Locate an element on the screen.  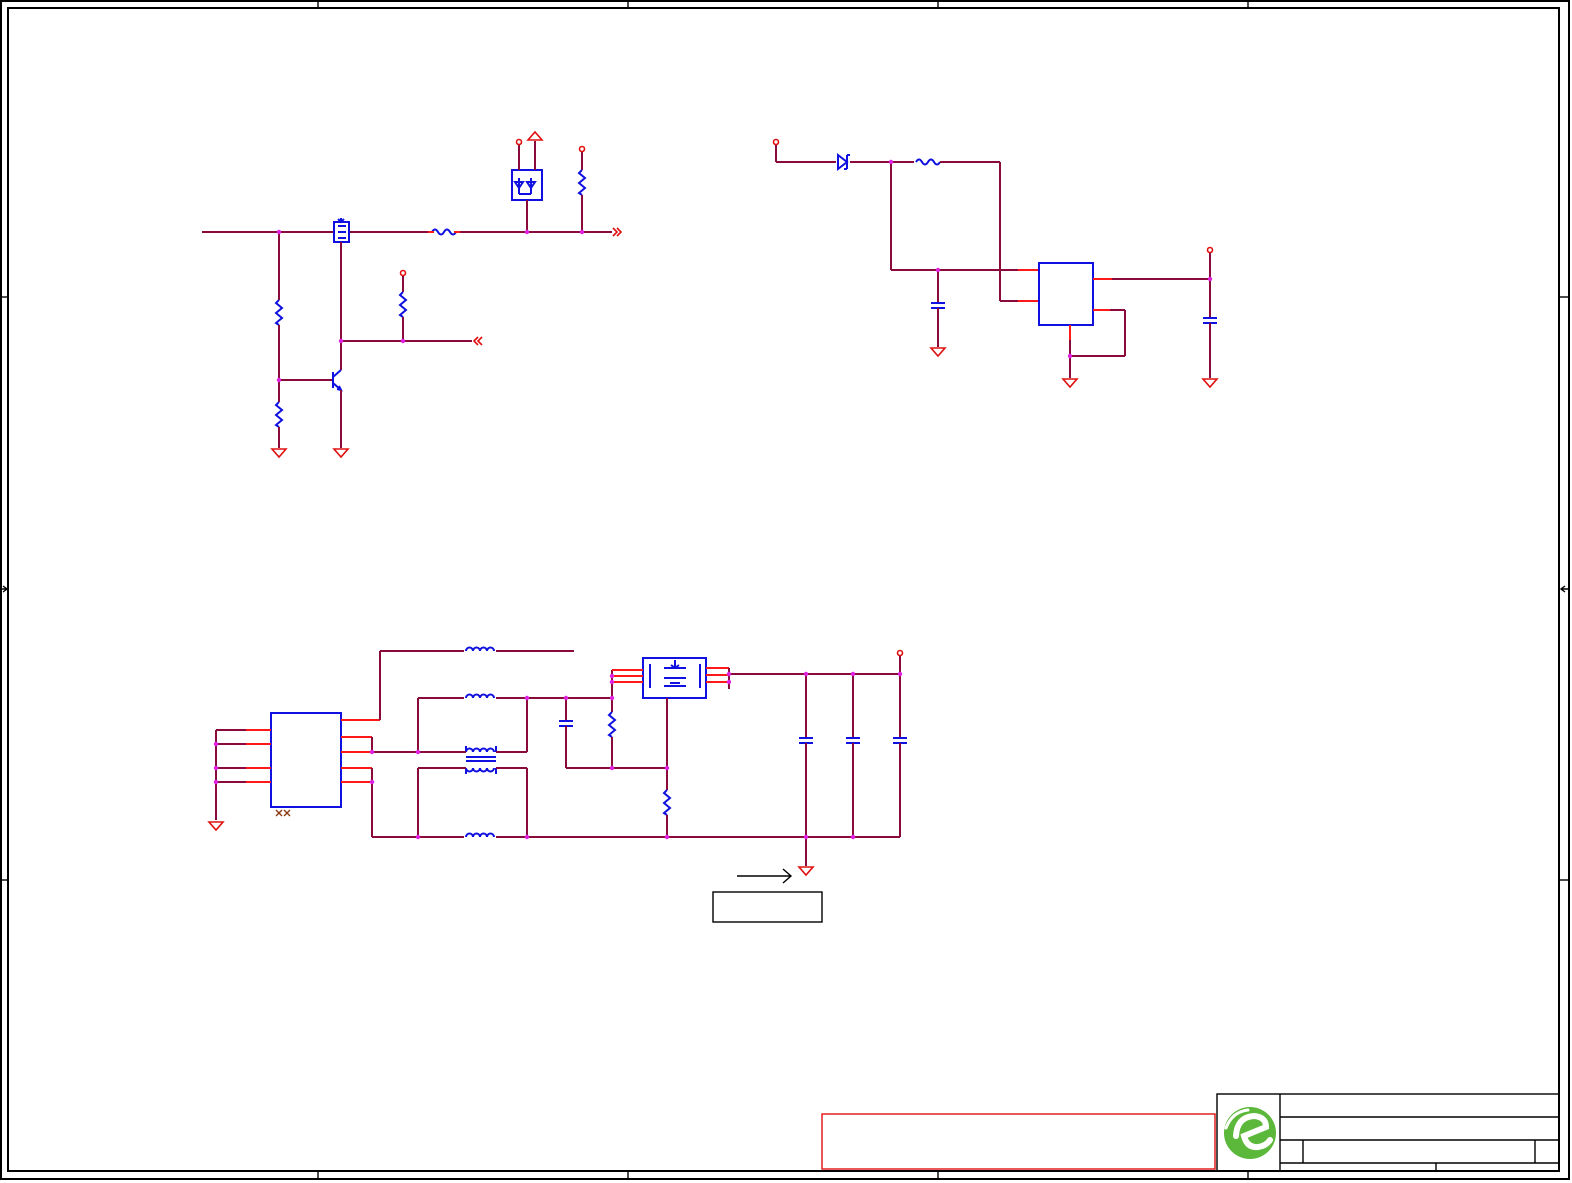
green-e-logo-icon is located at coordinates (1250, 1133).